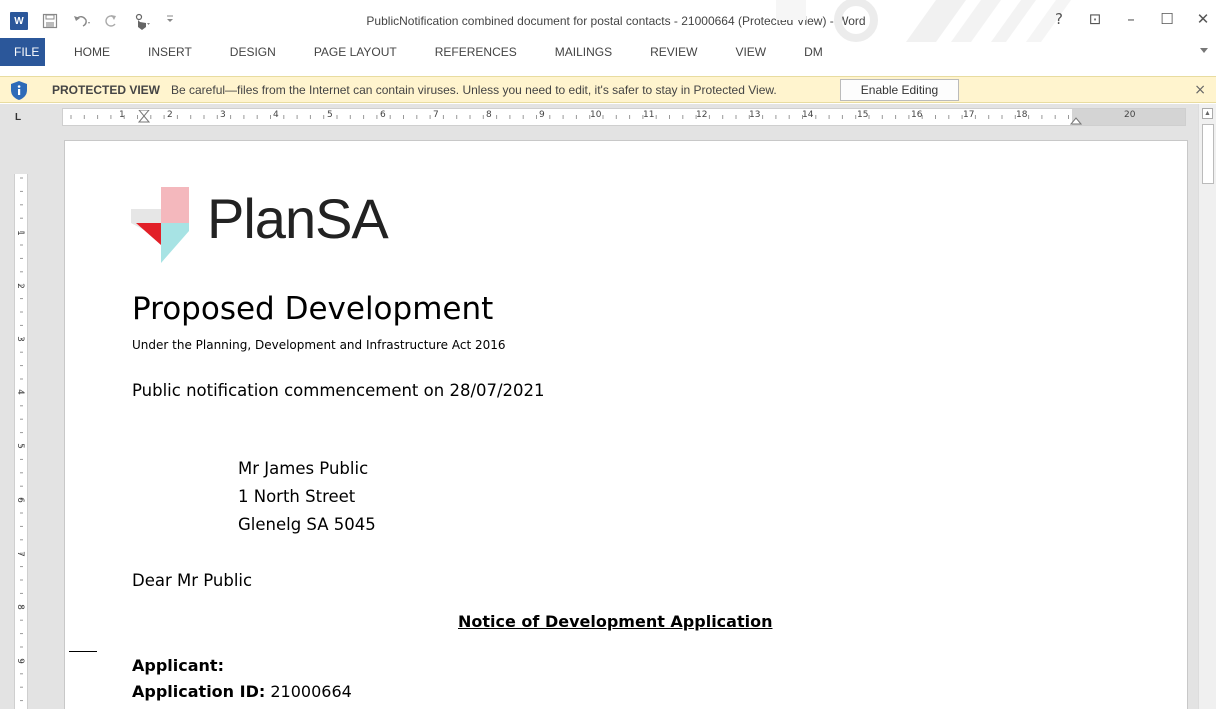 This screenshot has height=709, width=1216. Describe the element at coordinates (923, 21) in the screenshot. I see `title-decoration` at that location.